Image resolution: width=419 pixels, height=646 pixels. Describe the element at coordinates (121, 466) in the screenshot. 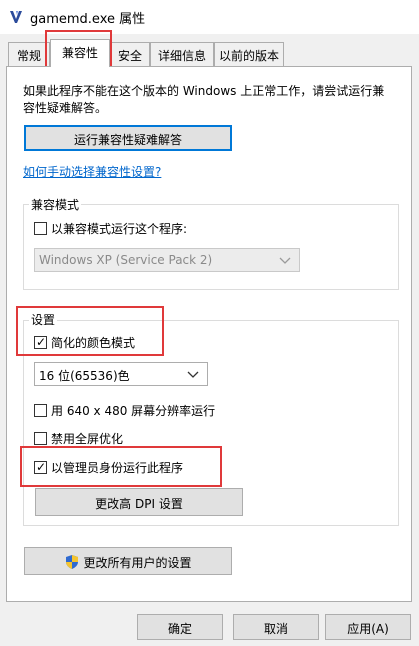

I see `annotation-highlight-run-as-admin` at that location.